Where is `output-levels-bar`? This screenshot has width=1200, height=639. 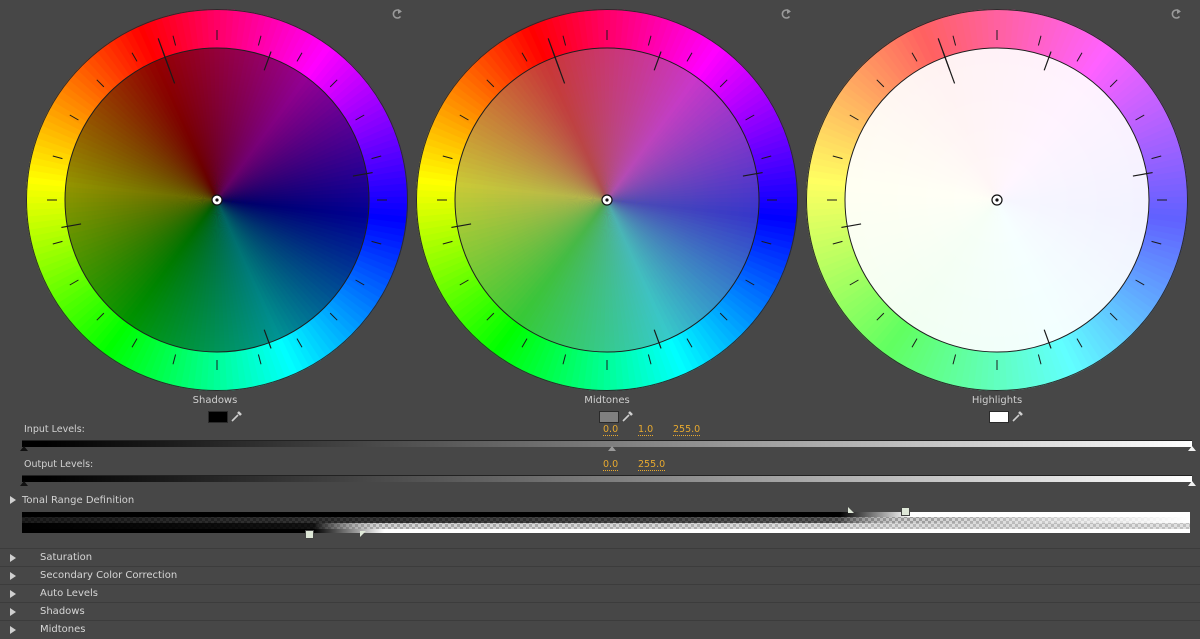 output-levels-bar is located at coordinates (607, 478).